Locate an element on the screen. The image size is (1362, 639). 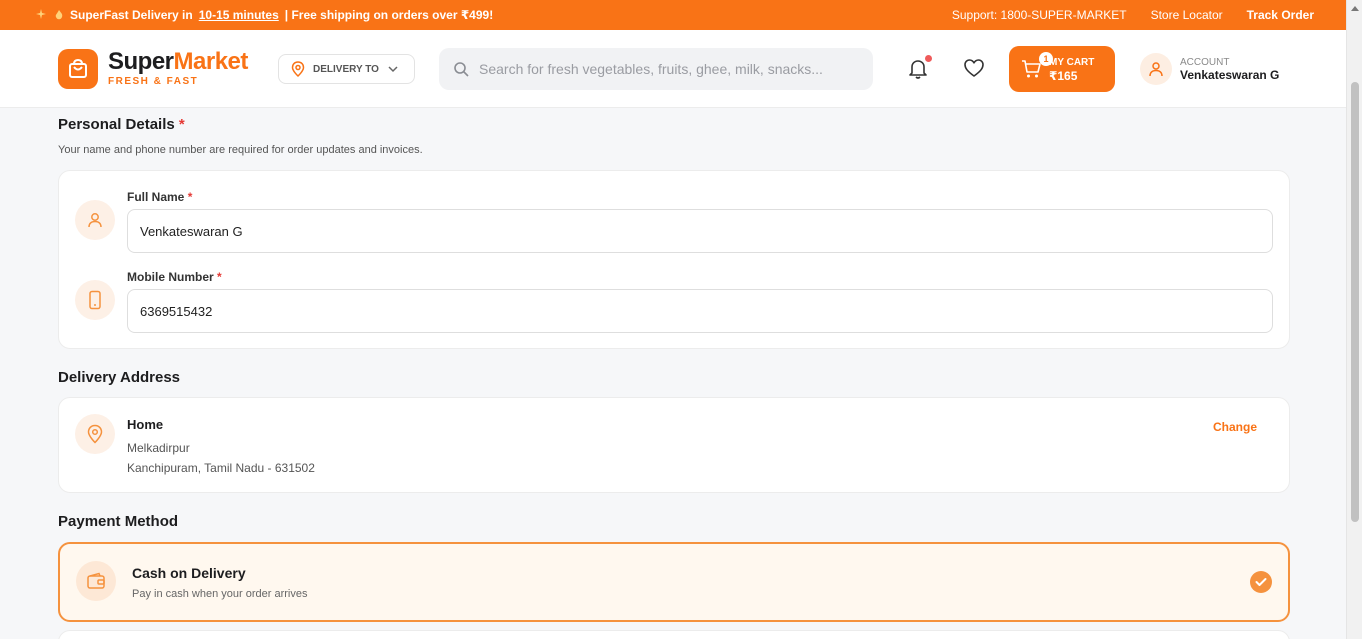
wishlist-button is located at coordinates (974, 70).